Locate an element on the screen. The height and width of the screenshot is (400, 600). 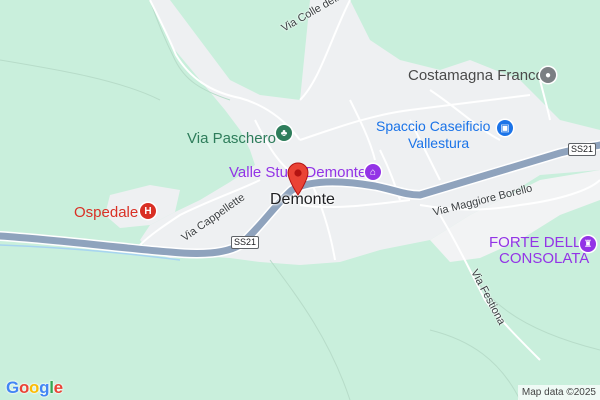
park-icon: ♣ is located at coordinates (284, 133).